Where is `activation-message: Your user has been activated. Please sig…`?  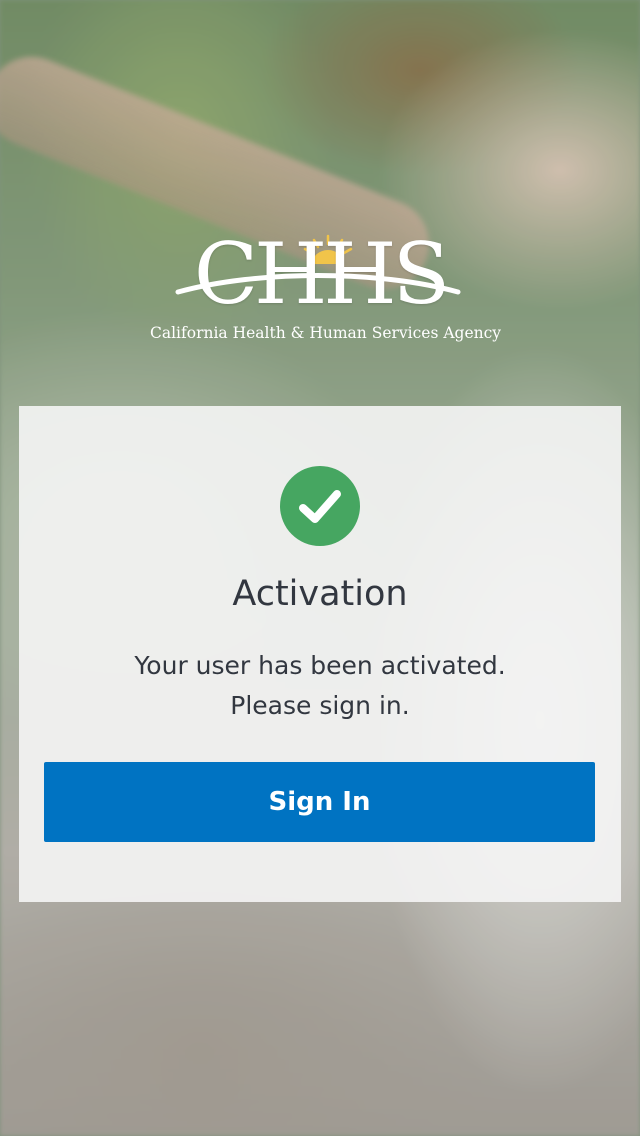 activation-message: Your user has been activated. Please sig… is located at coordinates (320, 686).